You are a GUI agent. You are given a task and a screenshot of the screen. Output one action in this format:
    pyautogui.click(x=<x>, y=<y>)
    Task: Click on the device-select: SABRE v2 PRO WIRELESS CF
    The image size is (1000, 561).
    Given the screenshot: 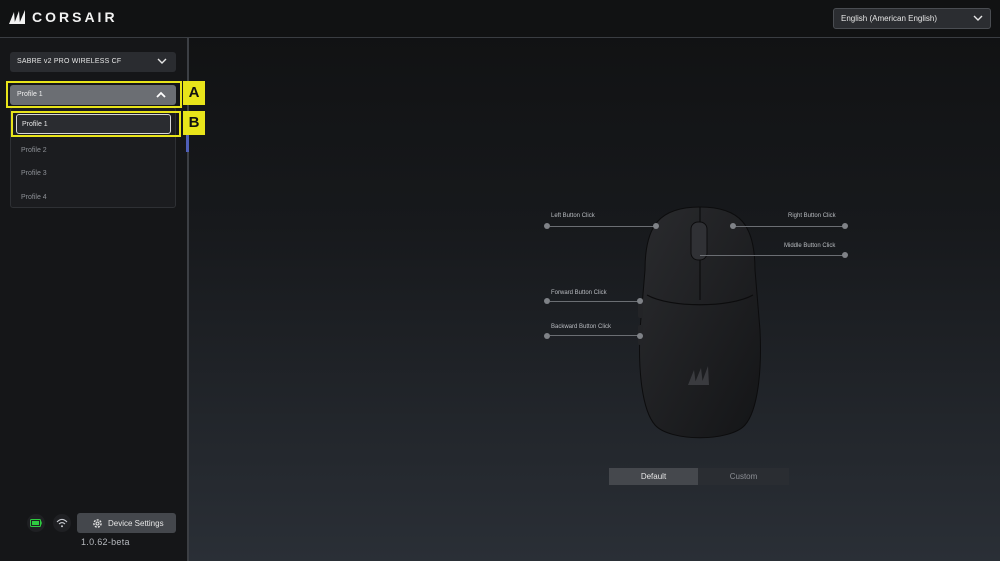 What is the action you would take?
    pyautogui.click(x=93, y=62)
    